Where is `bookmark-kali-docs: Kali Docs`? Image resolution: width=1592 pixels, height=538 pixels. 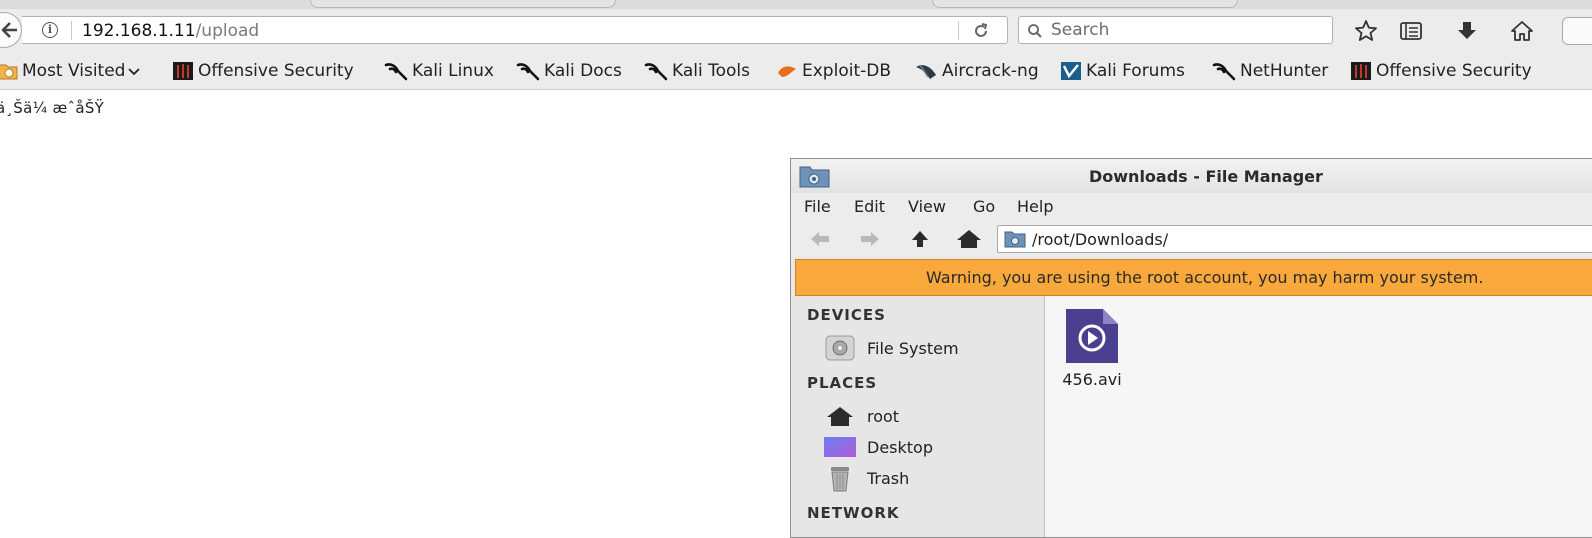 bookmark-kali-docs: Kali Docs is located at coordinates (569, 71).